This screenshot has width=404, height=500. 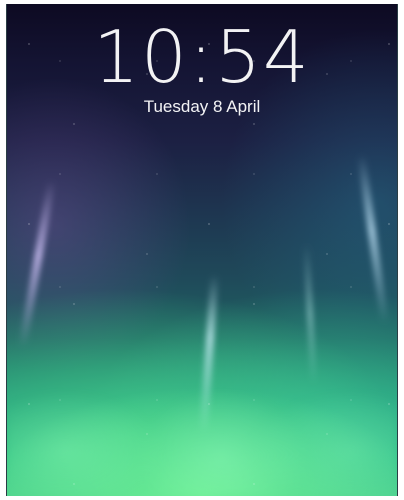 What do you see at coordinates (202, 57) in the screenshot?
I see `lock-screen-clock: 10:54` at bounding box center [202, 57].